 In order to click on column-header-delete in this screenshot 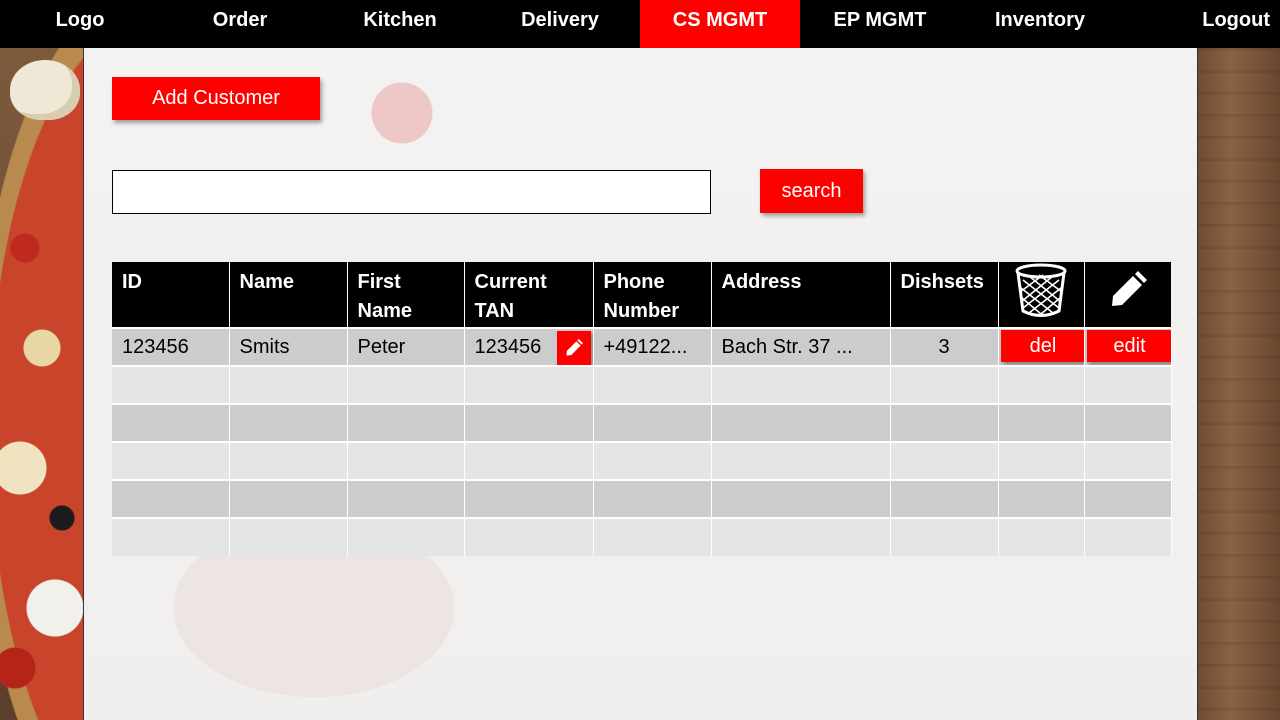, I will do `click(1041, 295)`.